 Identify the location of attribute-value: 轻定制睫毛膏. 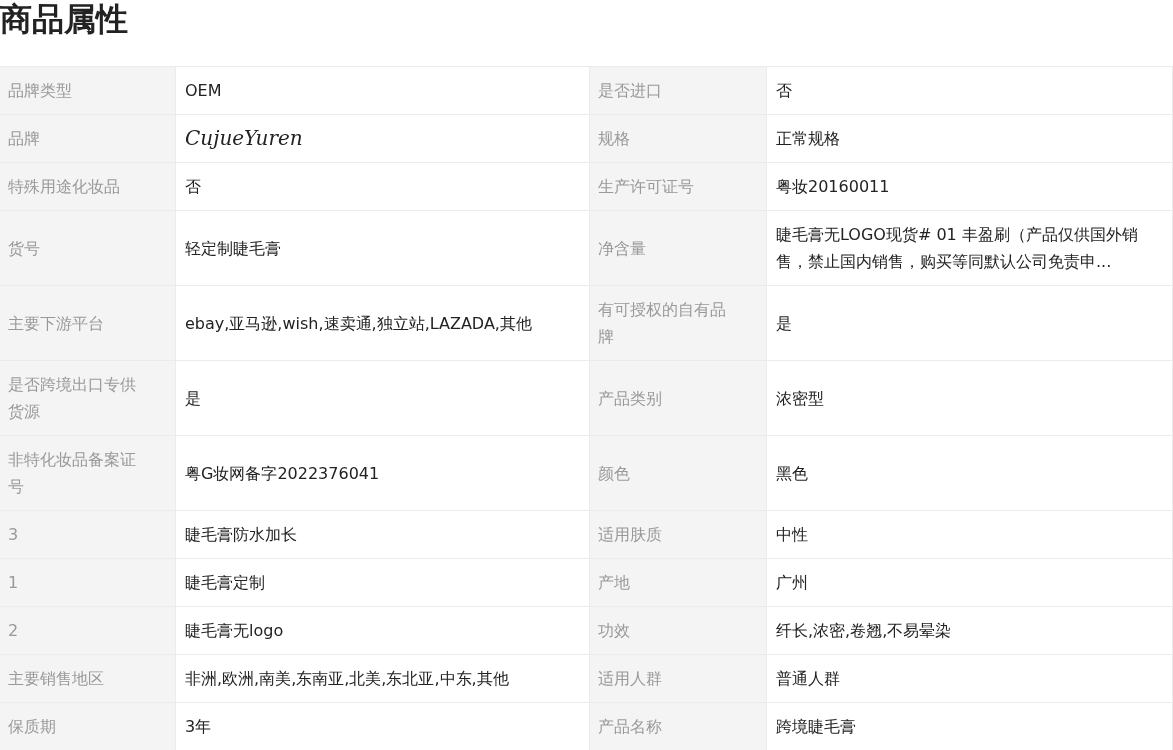
(383, 248).